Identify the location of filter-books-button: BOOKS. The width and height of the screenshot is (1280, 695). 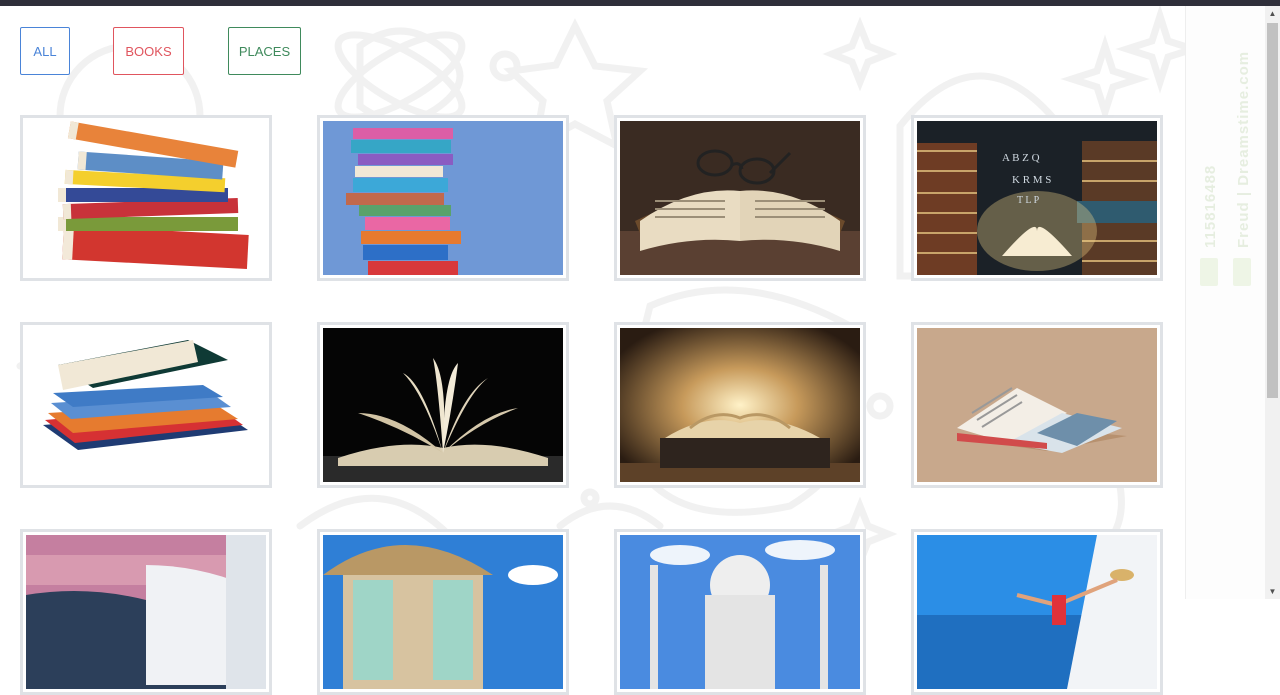
(148, 51).